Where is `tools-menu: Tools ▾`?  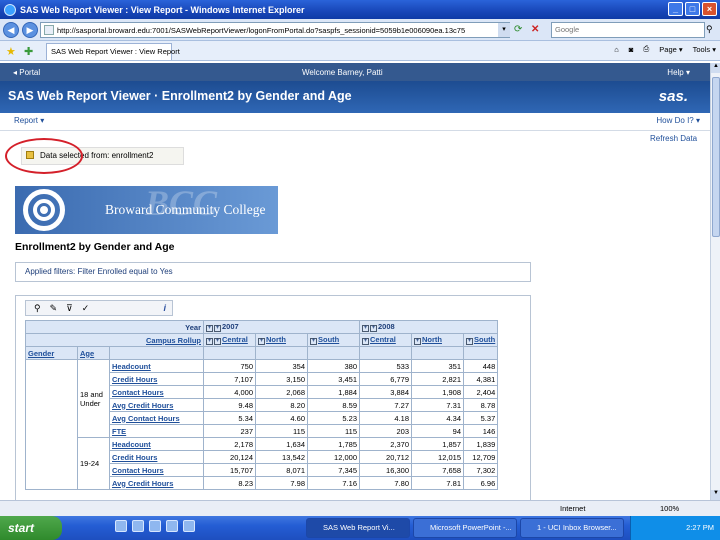
tools-menu: Tools ▾ is located at coordinates (704, 49).